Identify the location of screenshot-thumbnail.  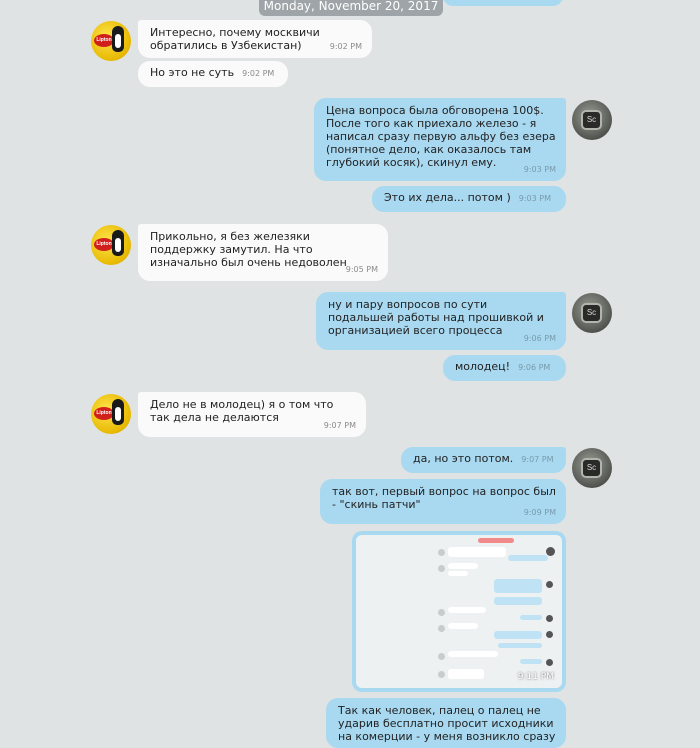
(459, 611).